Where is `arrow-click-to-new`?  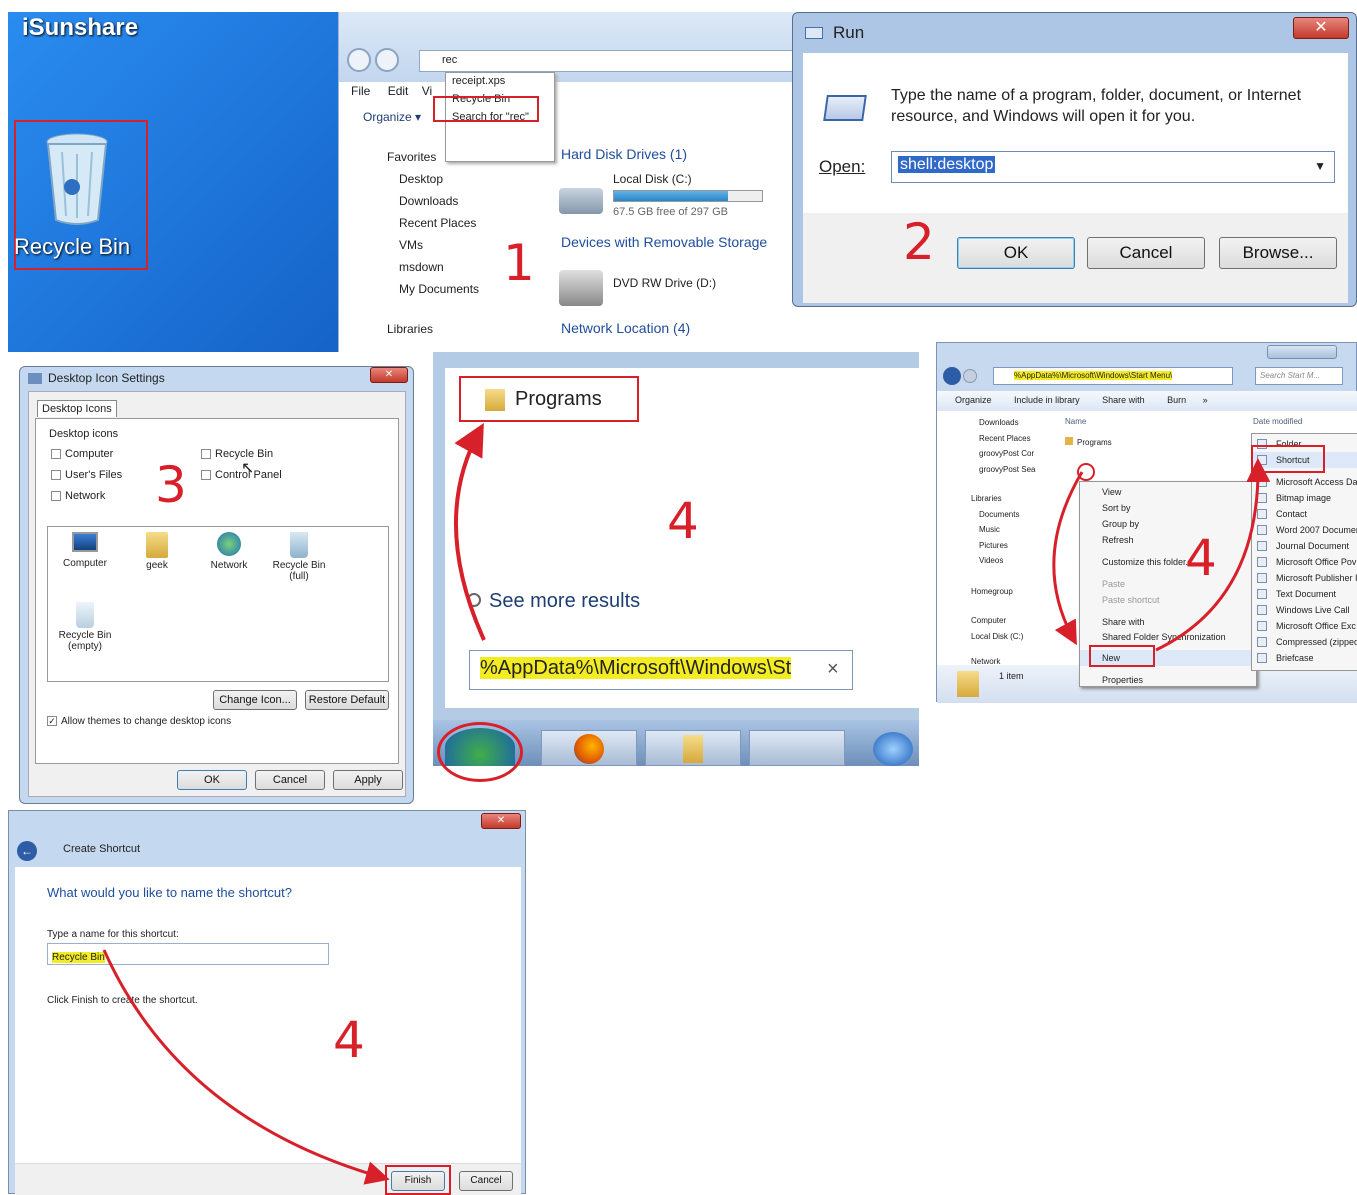
arrow-click-to-new is located at coordinates (1068, 558).